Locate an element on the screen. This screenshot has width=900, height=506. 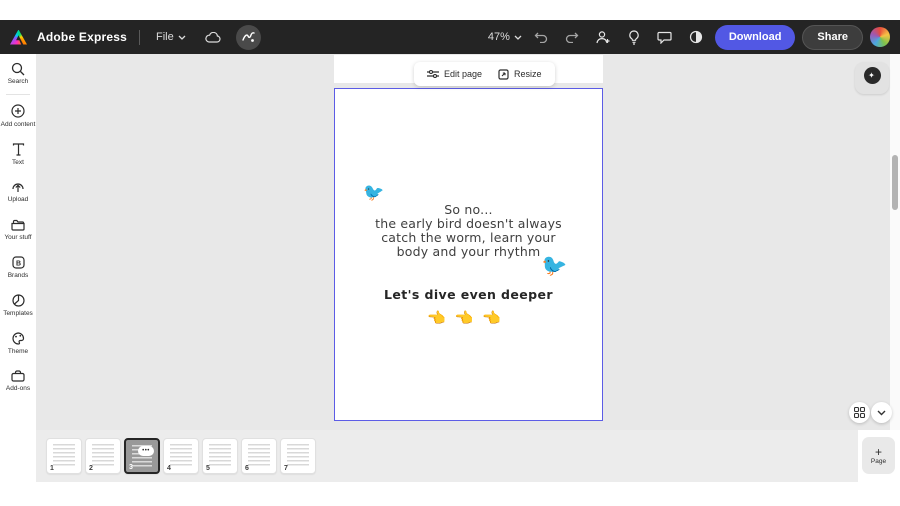
grid-icon is located at coordinates (859, 412).